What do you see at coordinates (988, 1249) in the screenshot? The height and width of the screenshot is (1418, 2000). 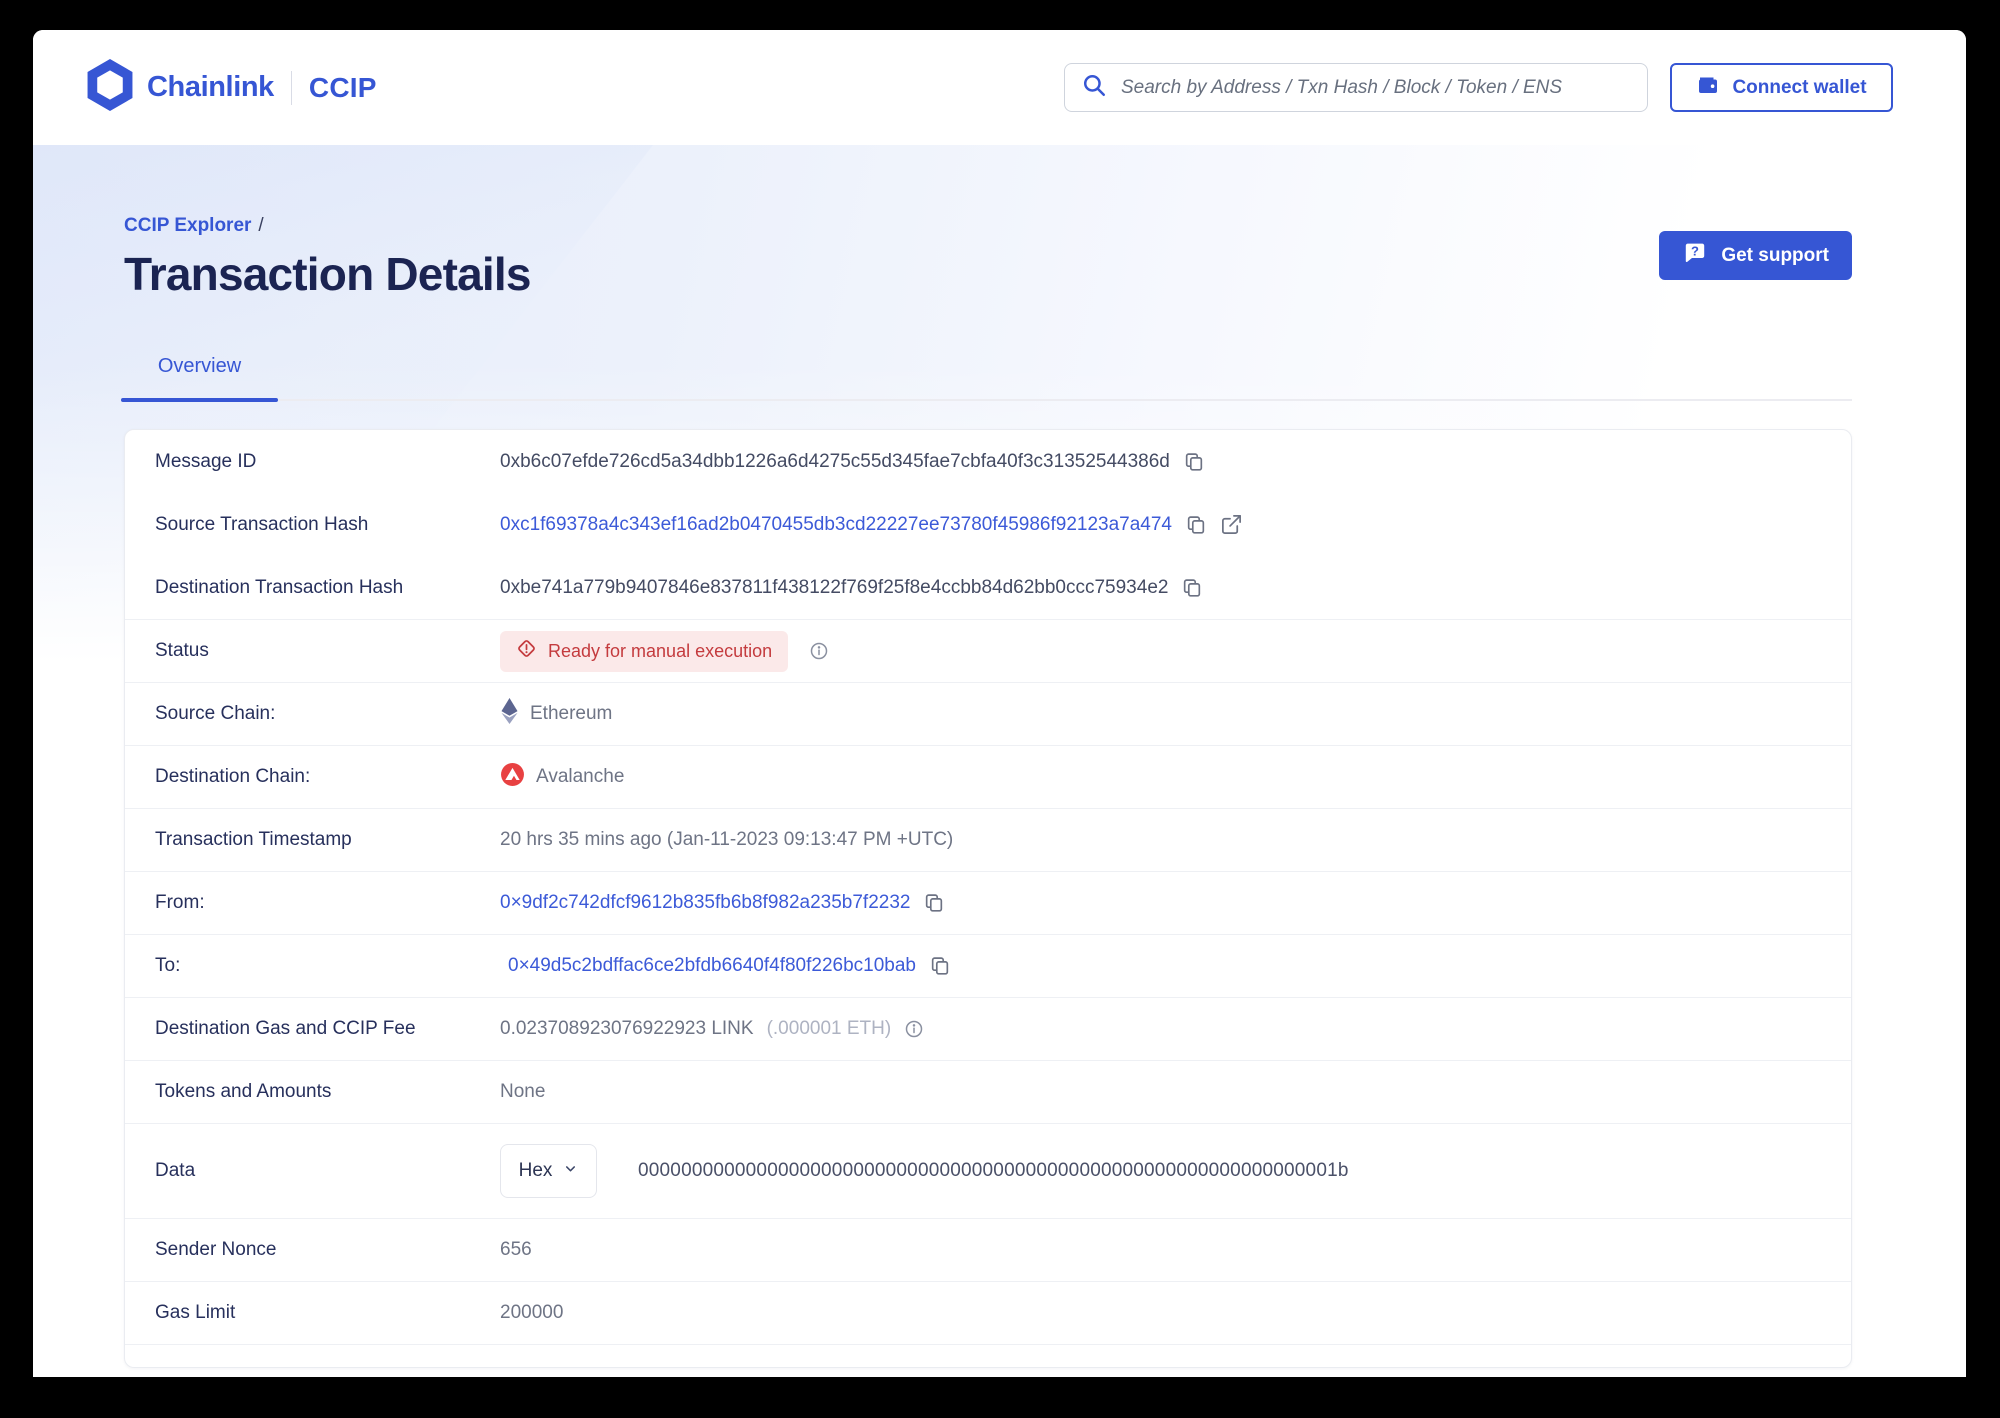 I see `row-sender-nonce: Sender Nonce 656` at bounding box center [988, 1249].